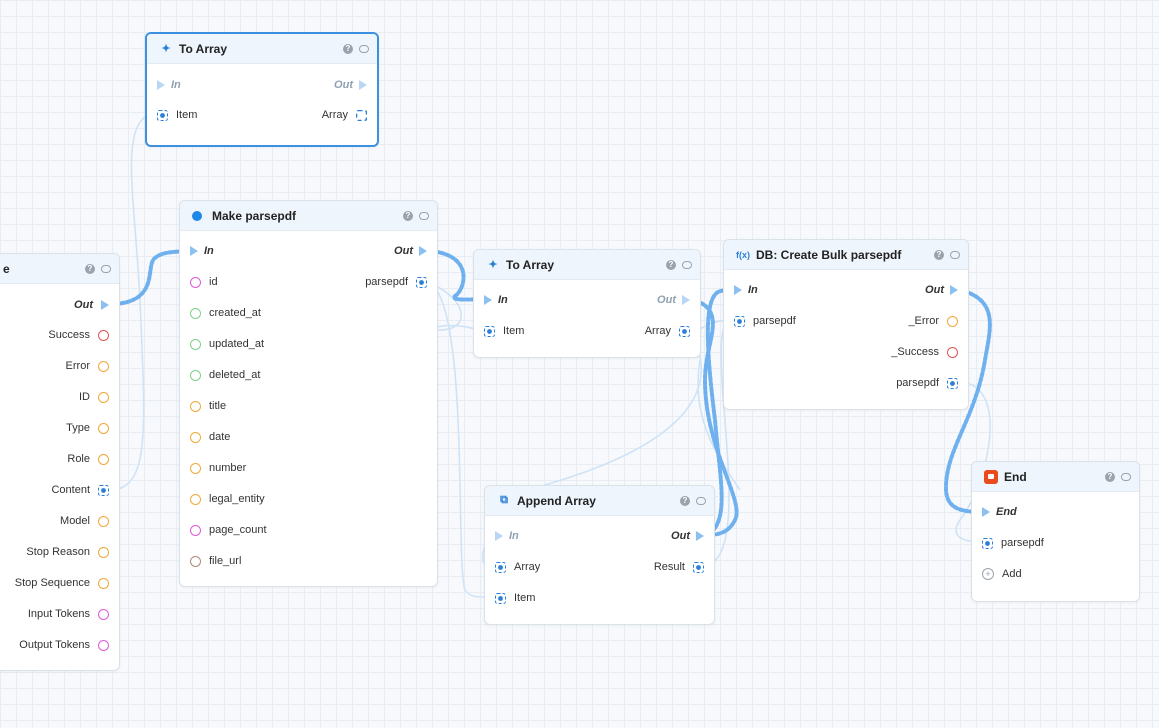 This screenshot has width=1159, height=728. Describe the element at coordinates (952, 321) in the screenshot. I see `error-pin` at that location.